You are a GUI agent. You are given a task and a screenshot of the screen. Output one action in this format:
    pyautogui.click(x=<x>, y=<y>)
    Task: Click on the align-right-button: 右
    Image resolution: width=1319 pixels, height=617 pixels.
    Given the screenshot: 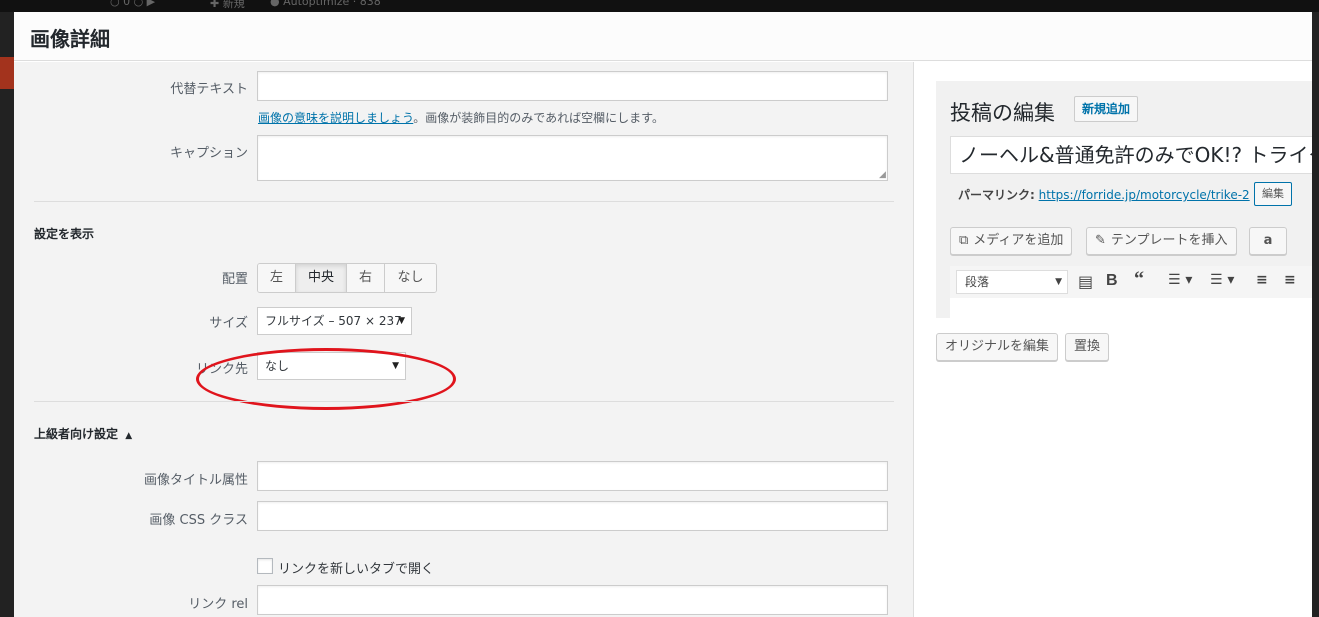 What is the action you would take?
    pyautogui.click(x=366, y=278)
    